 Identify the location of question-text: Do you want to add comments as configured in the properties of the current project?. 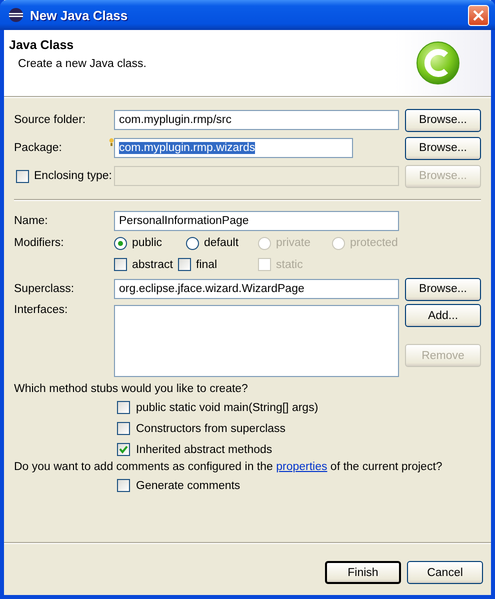
(229, 467).